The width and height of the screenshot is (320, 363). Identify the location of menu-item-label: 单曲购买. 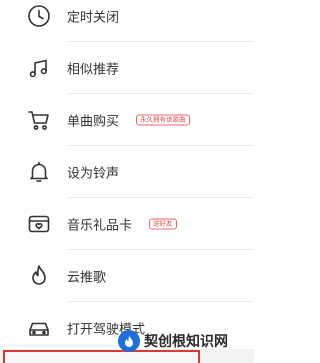
(93, 122).